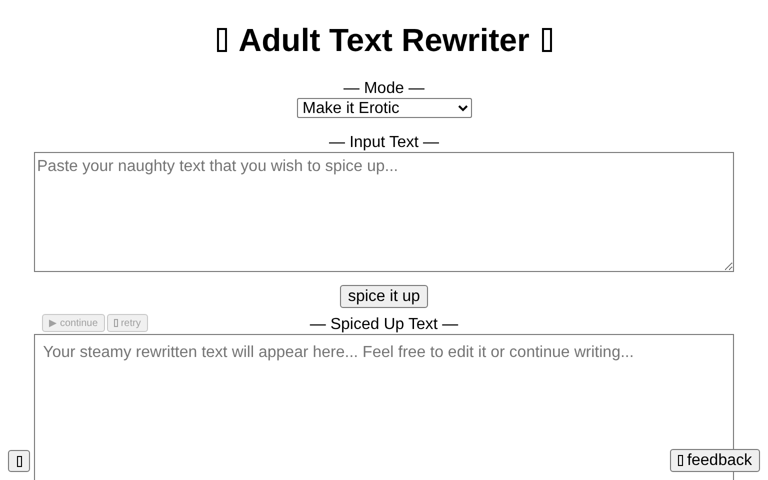 Image resolution: width=768 pixels, height=480 pixels. Describe the element at coordinates (384, 40) in the screenshot. I see `page-title: Adult Text Rewriter` at that location.